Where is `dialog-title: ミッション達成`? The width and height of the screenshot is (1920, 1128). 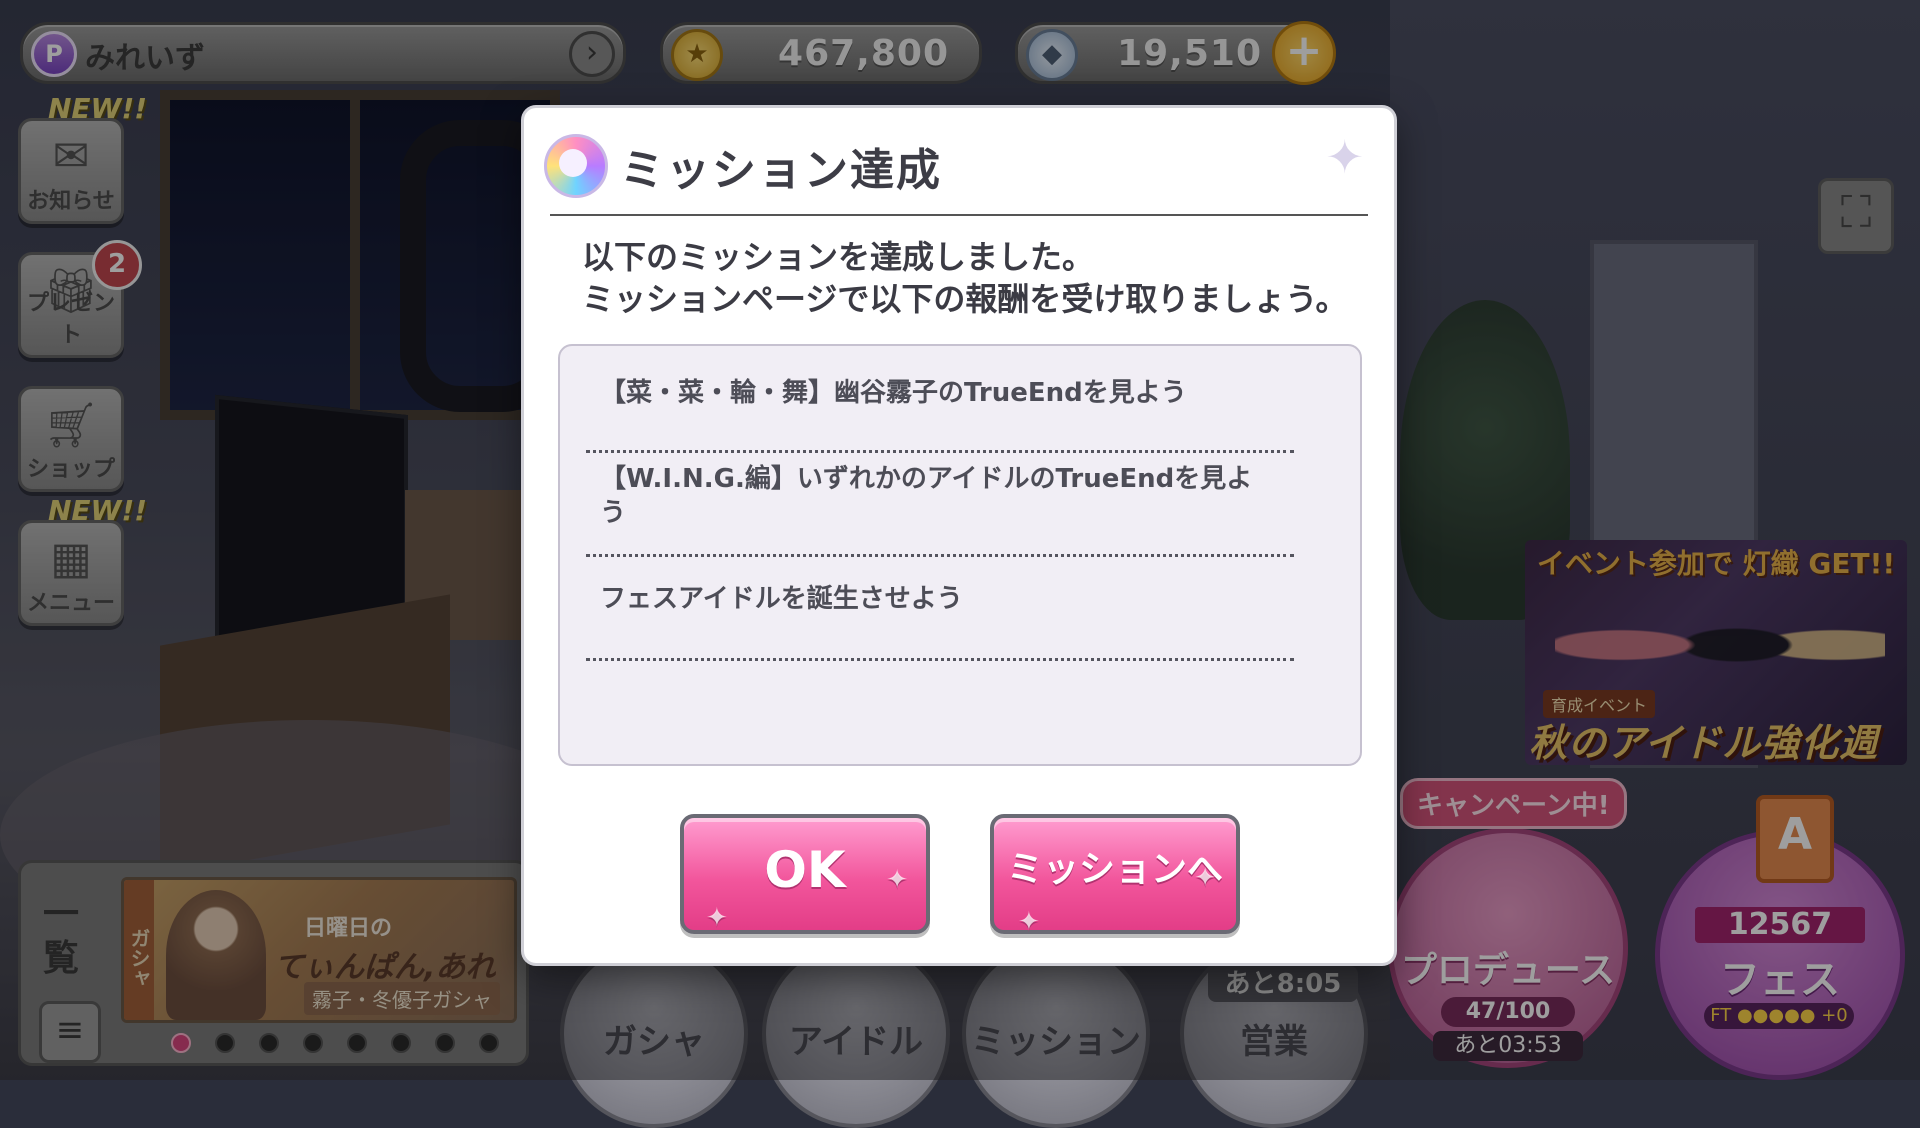 dialog-title: ミッション達成 is located at coordinates (781, 170).